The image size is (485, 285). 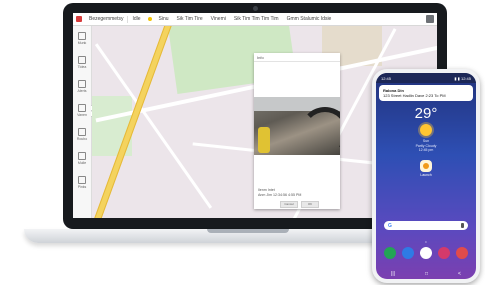 I want to click on camera-app-icon, so click(x=462, y=253).